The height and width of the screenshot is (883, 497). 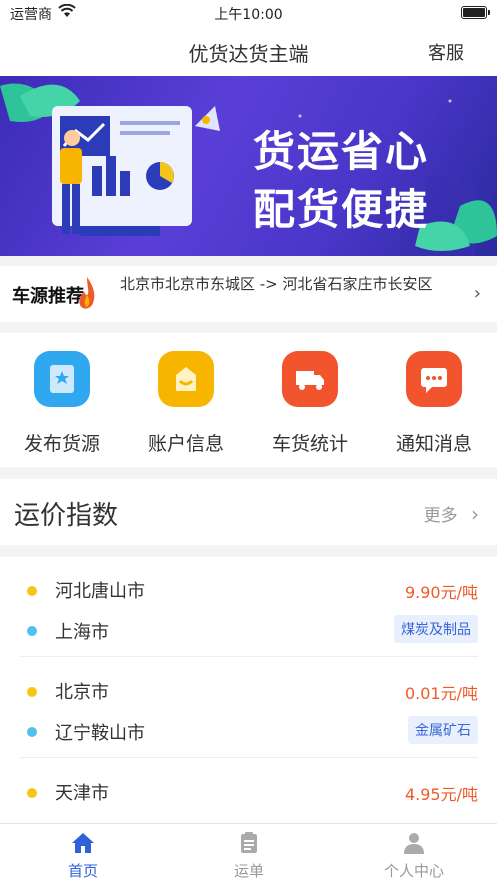 I want to click on menu-label: 账户信息, so click(x=185, y=444).